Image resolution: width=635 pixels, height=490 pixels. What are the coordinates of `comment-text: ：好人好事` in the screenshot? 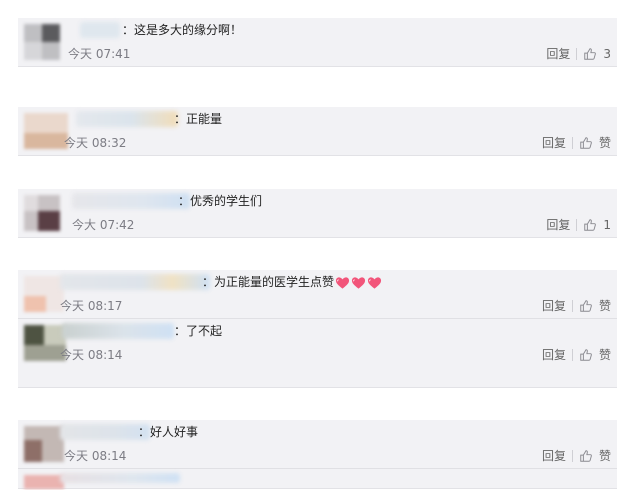 It's located at (168, 432).